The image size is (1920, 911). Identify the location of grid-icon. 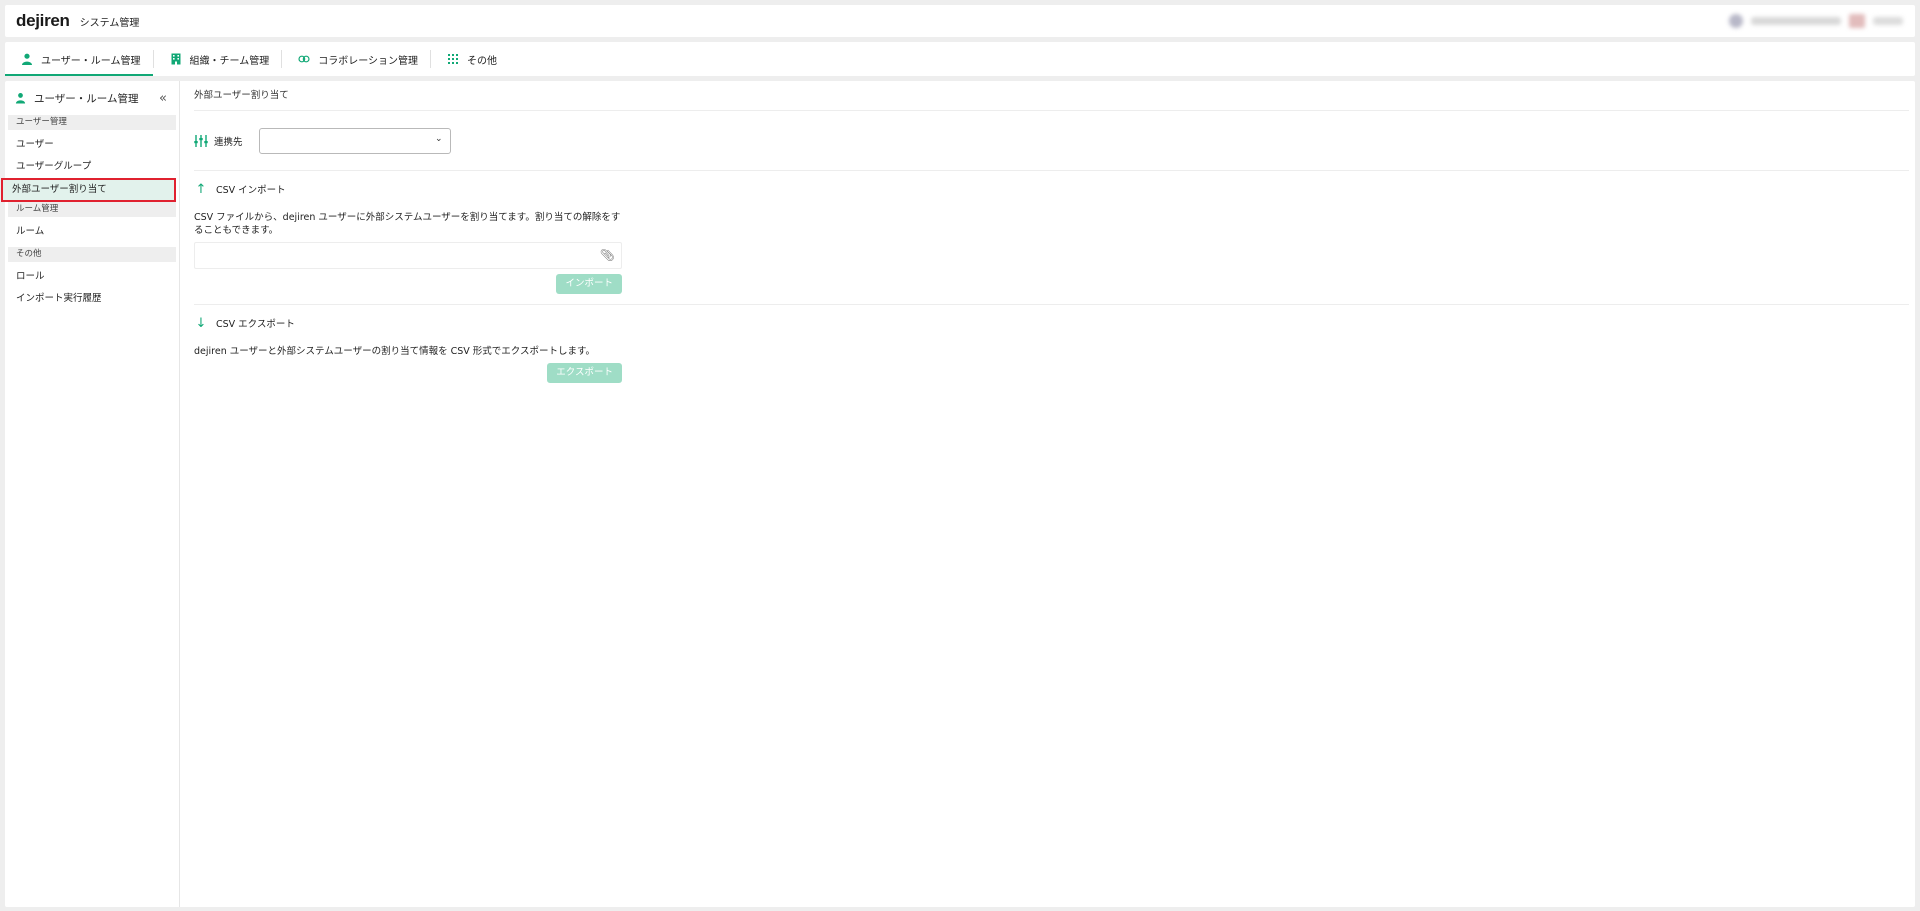
(453, 59).